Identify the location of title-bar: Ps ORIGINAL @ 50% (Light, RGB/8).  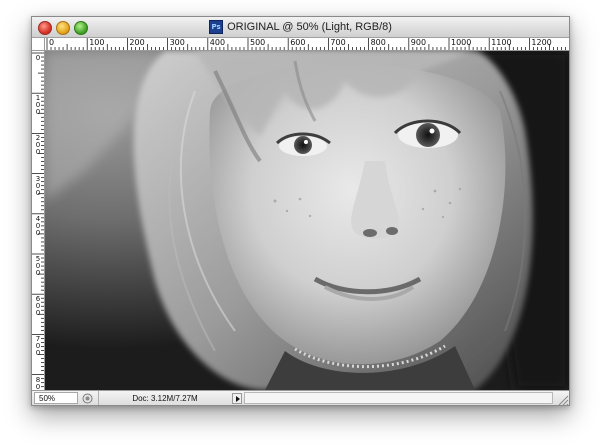
(300, 27).